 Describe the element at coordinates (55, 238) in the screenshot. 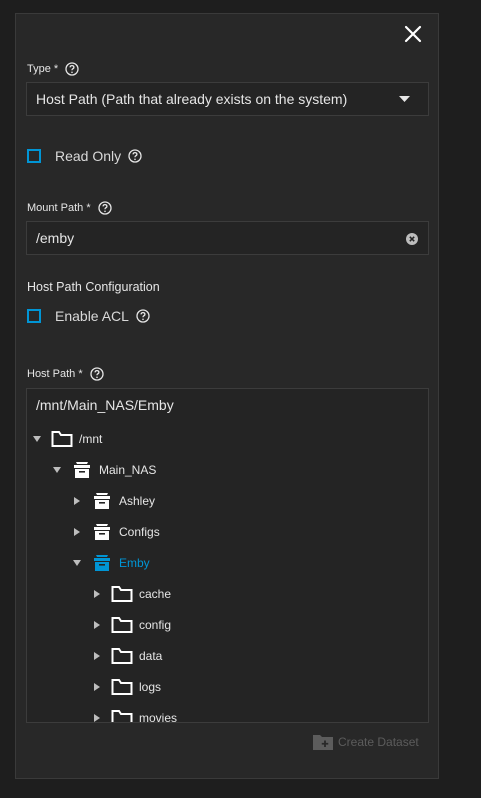

I see `mount-path-value: /emby` at that location.